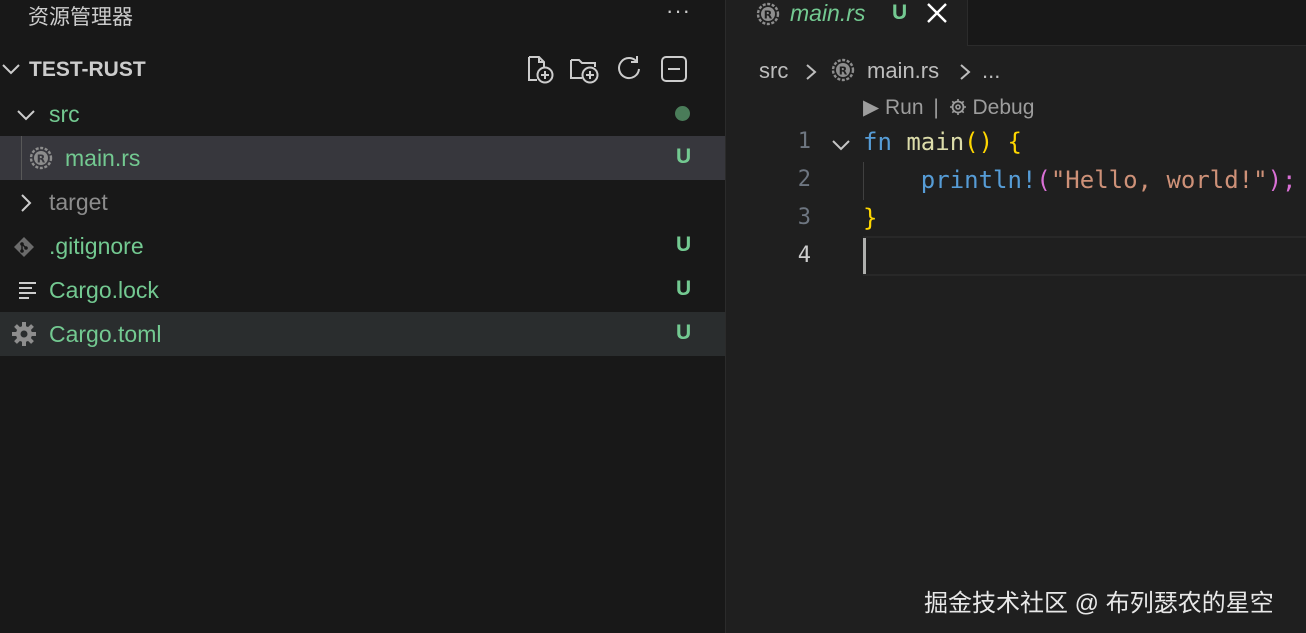  I want to click on codelens: ▶ Run | Debug, so click(948, 107).